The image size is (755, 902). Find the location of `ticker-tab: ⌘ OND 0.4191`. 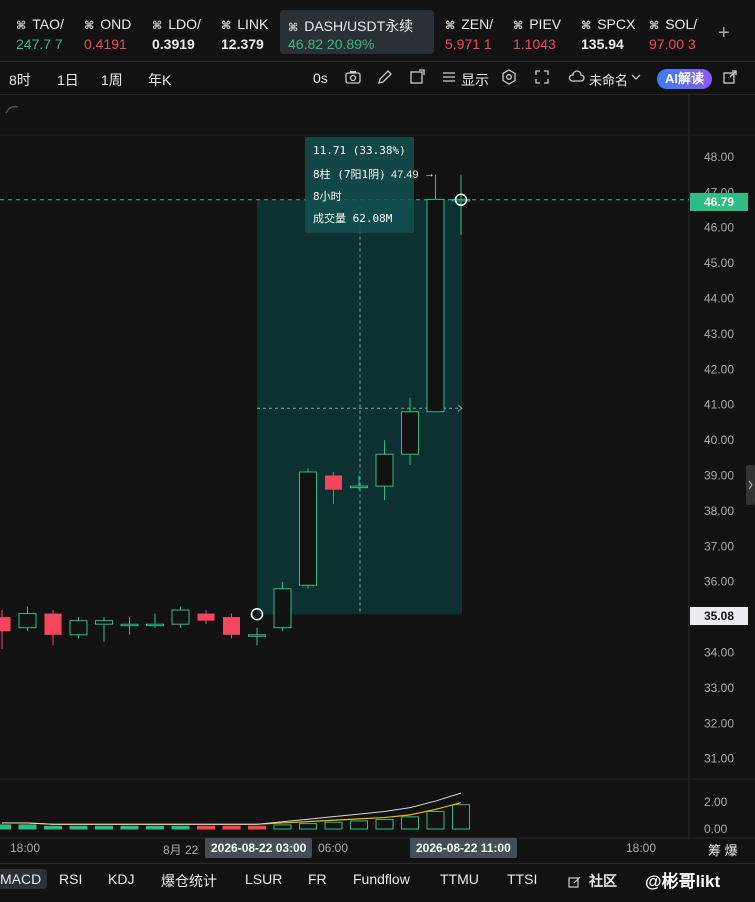

ticker-tab: ⌘ OND 0.4191 is located at coordinates (107, 32).